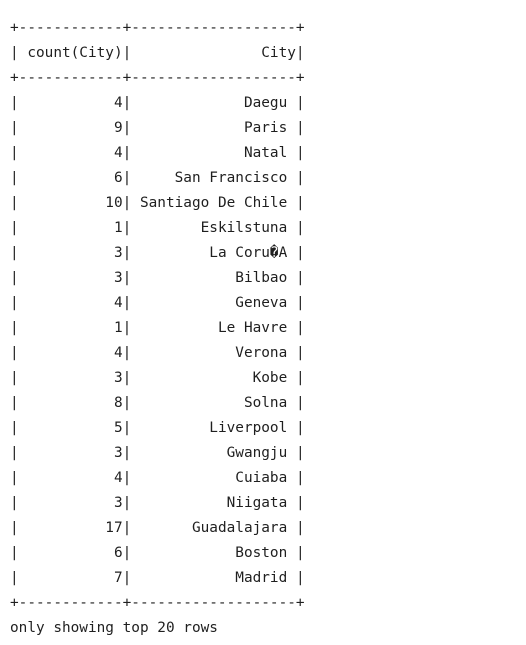 The image size is (526, 645). Describe the element at coordinates (213, 403) in the screenshot. I see `row-city-cell: Solna` at that location.